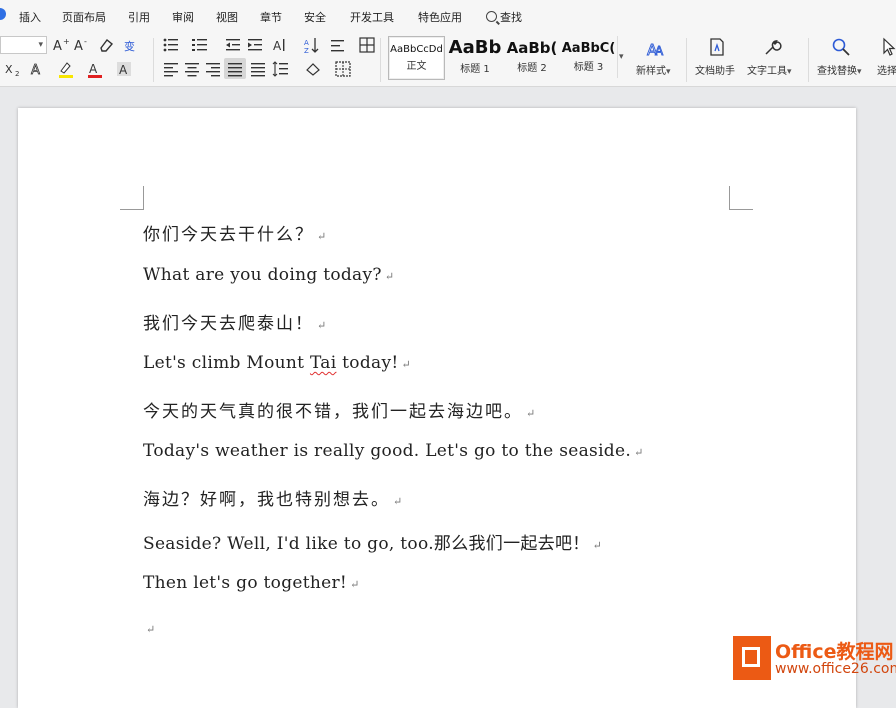  What do you see at coordinates (228, 235) in the screenshot?
I see `paragraph-1-text: 你们今天去干什么？` at bounding box center [228, 235].